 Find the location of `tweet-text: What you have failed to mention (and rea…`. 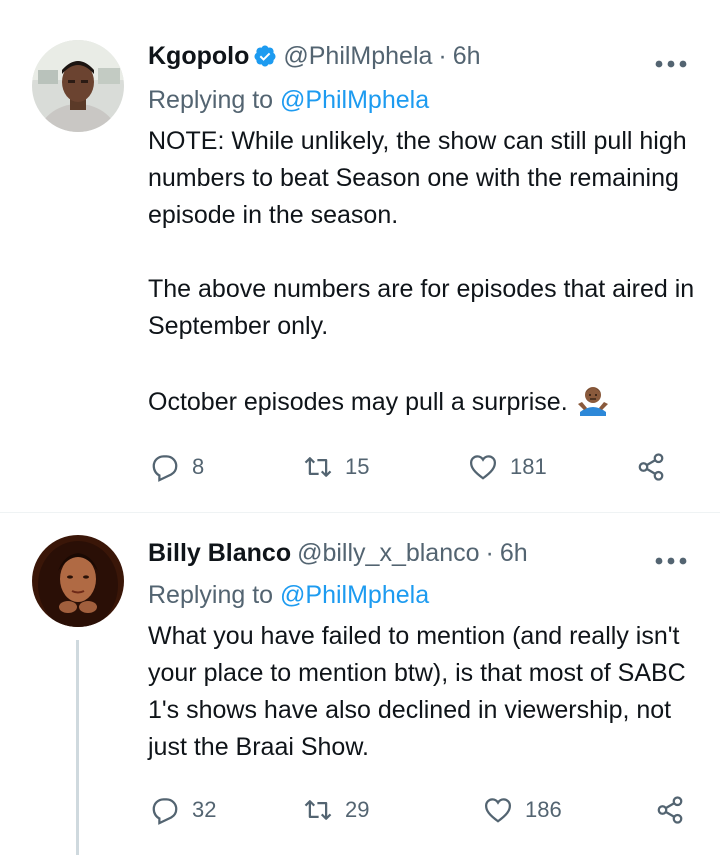

tweet-text: What you have failed to mention (and rea… is located at coordinates (428, 692).